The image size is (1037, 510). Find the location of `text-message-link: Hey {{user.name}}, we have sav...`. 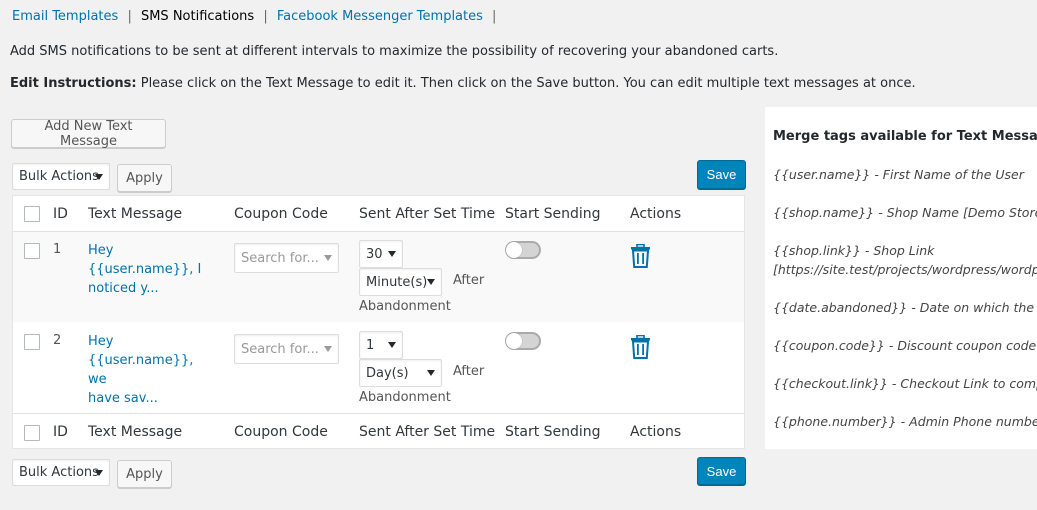

text-message-link: Hey {{user.name}}, we have sav... is located at coordinates (148, 370).